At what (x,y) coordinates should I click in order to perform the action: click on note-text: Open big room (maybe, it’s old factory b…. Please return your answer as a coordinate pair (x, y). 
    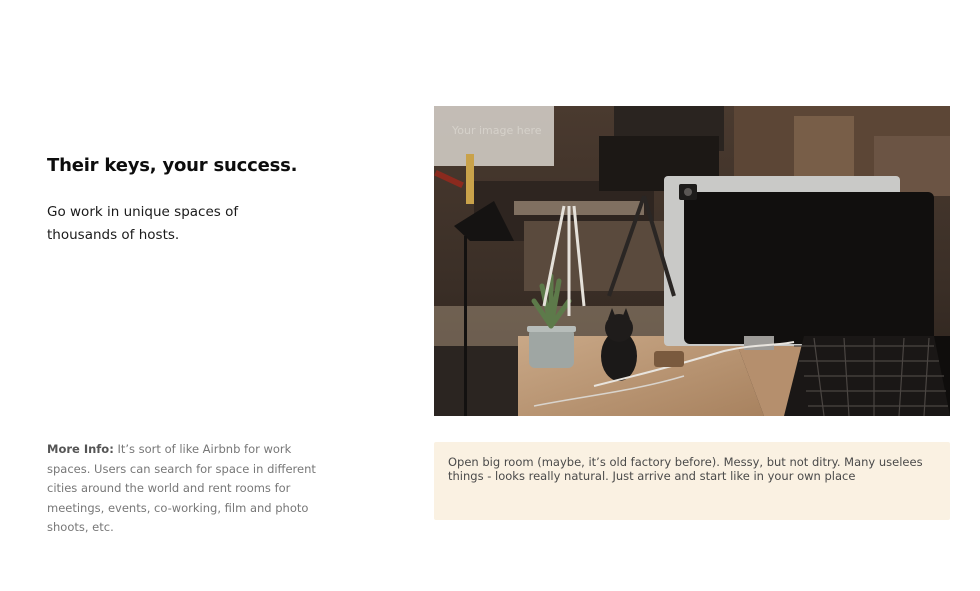
    Looking at the image, I should click on (685, 469).